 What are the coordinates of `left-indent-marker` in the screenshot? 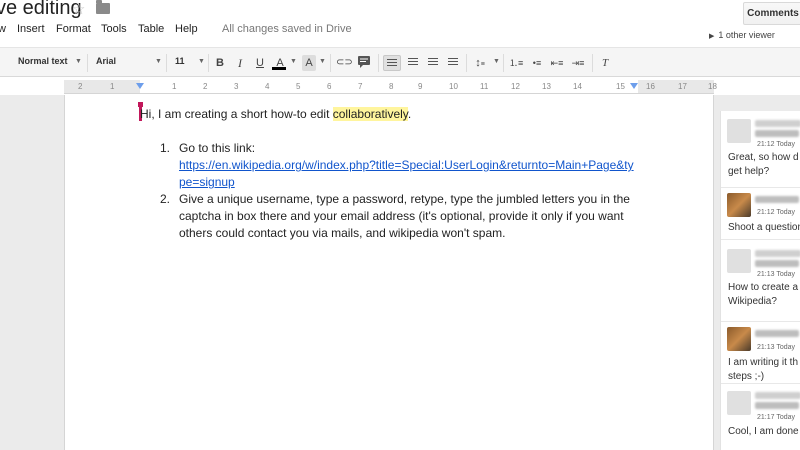 It's located at (140, 86).